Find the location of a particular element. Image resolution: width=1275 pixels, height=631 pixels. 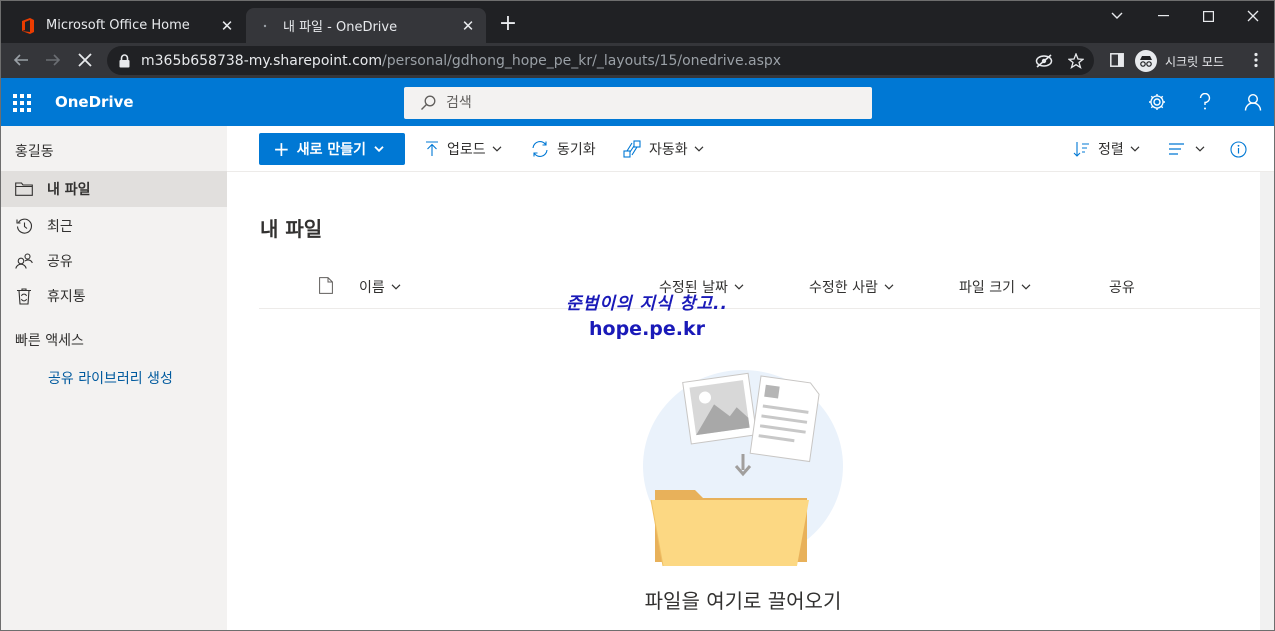

new-tab-button: + is located at coordinates (508, 24).